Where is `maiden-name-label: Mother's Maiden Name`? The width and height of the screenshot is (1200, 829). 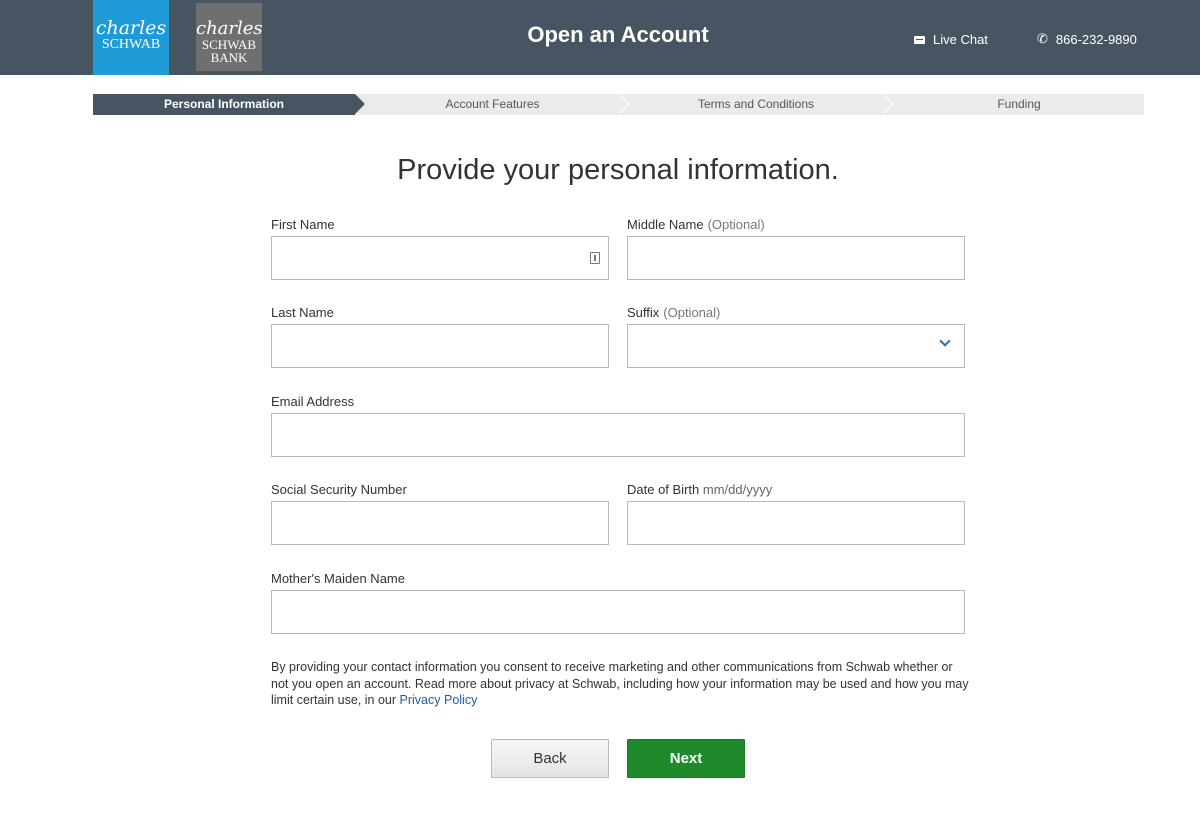 maiden-name-label: Mother's Maiden Name is located at coordinates (338, 578).